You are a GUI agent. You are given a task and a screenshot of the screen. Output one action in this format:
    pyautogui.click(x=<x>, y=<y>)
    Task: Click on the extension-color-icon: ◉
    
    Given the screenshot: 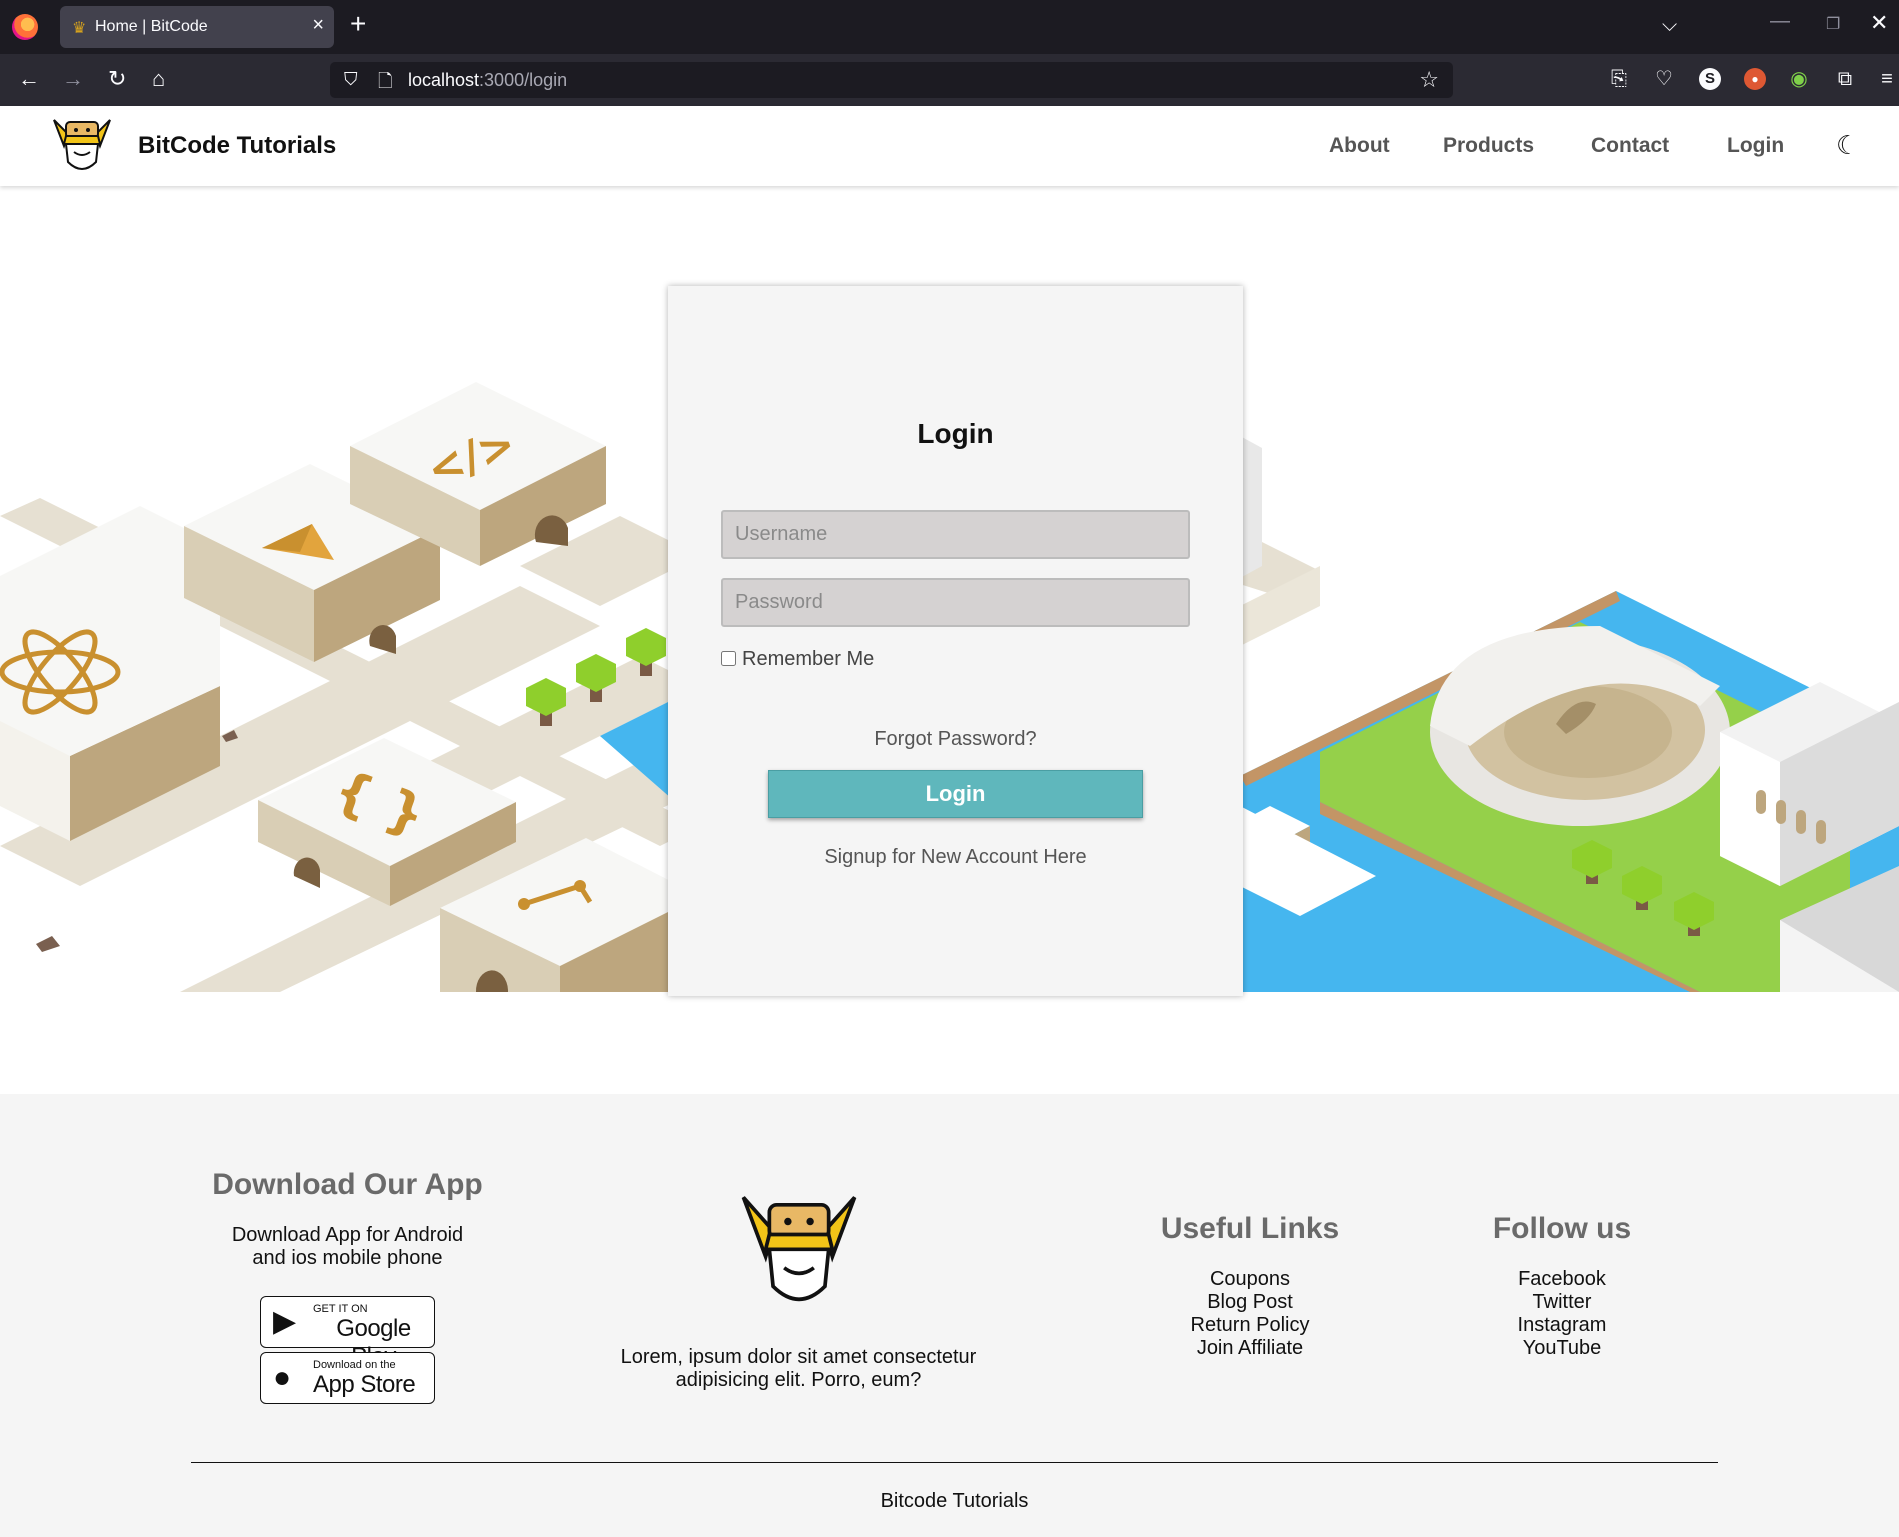 What is the action you would take?
    pyautogui.click(x=1799, y=79)
    